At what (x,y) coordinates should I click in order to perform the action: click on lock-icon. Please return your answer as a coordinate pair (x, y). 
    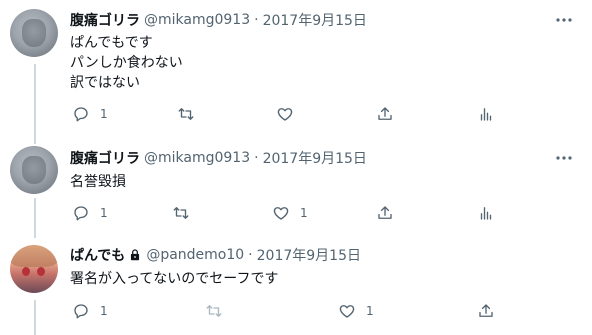
    Looking at the image, I should click on (135, 255).